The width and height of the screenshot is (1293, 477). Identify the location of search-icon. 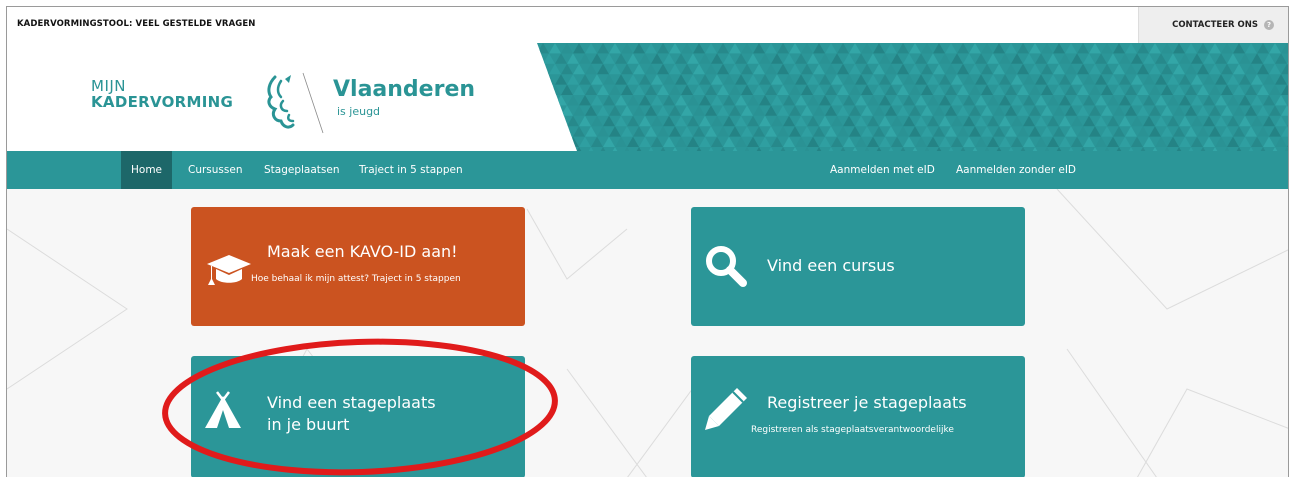
(726, 266).